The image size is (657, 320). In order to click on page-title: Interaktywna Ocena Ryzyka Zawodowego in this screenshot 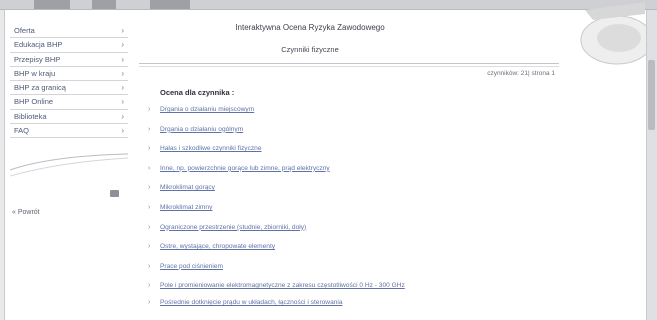, I will do `click(310, 27)`.